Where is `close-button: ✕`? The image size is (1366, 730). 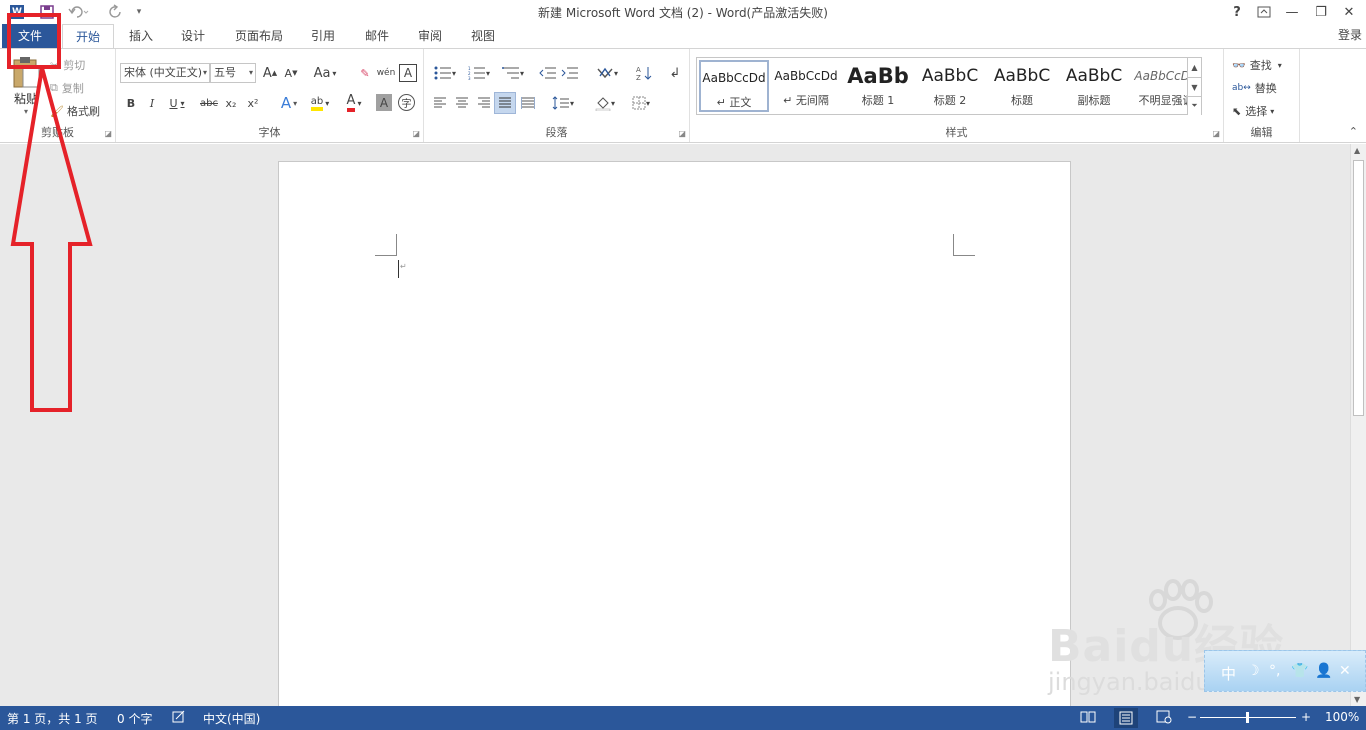
close-button: ✕ is located at coordinates (1349, 12).